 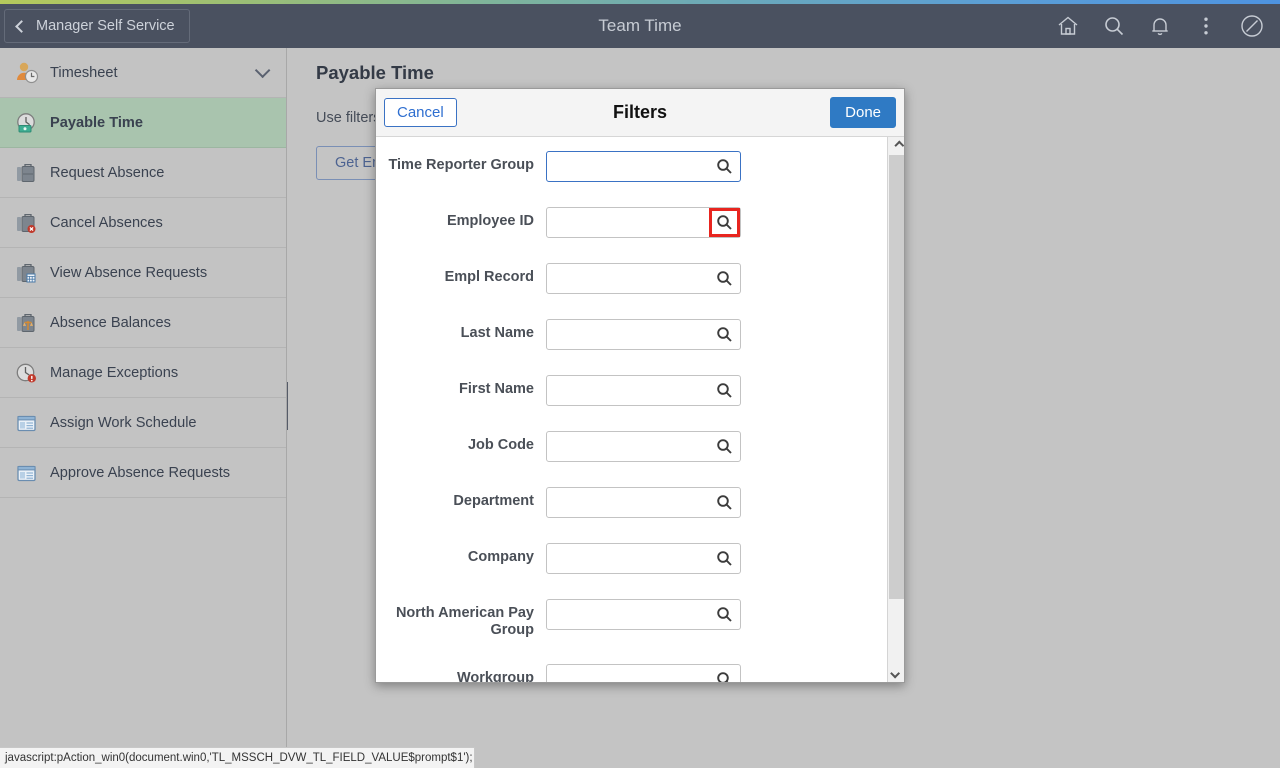 I want to click on scrollbar-thumb, so click(x=896, y=377).